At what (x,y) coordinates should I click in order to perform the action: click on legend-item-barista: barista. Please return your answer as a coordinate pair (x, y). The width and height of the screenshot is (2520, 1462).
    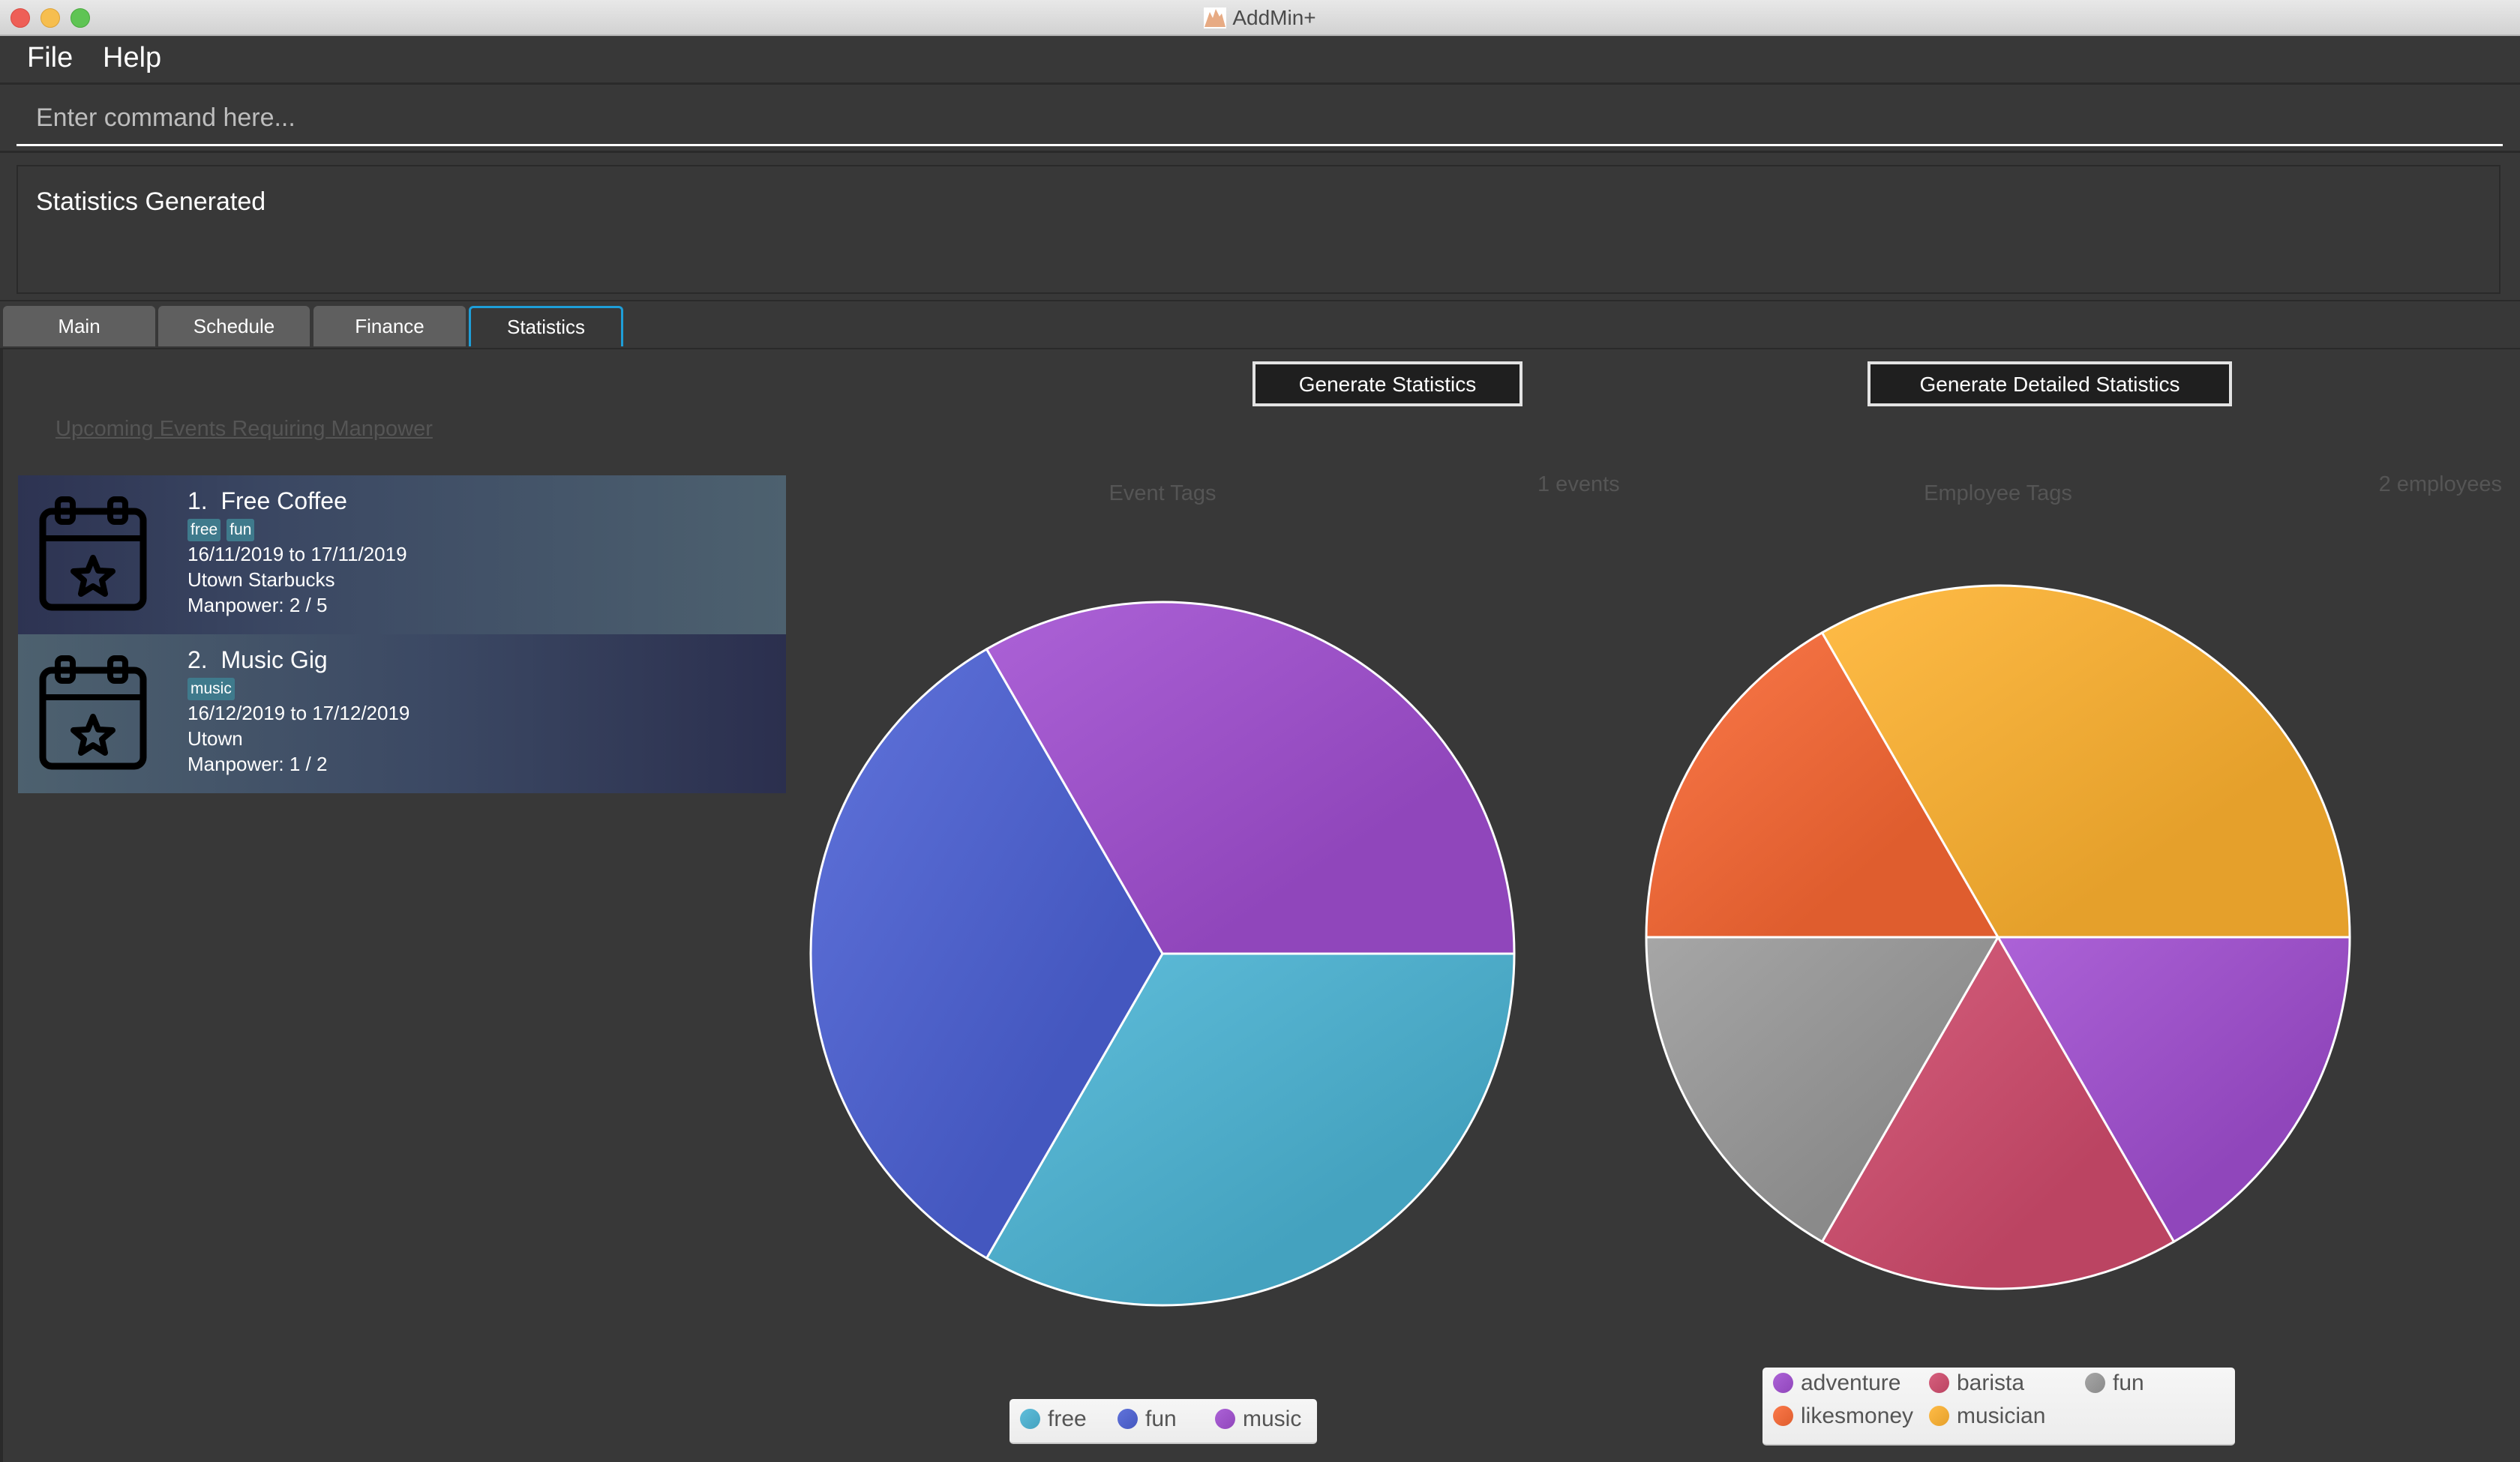
    Looking at the image, I should click on (1976, 1383).